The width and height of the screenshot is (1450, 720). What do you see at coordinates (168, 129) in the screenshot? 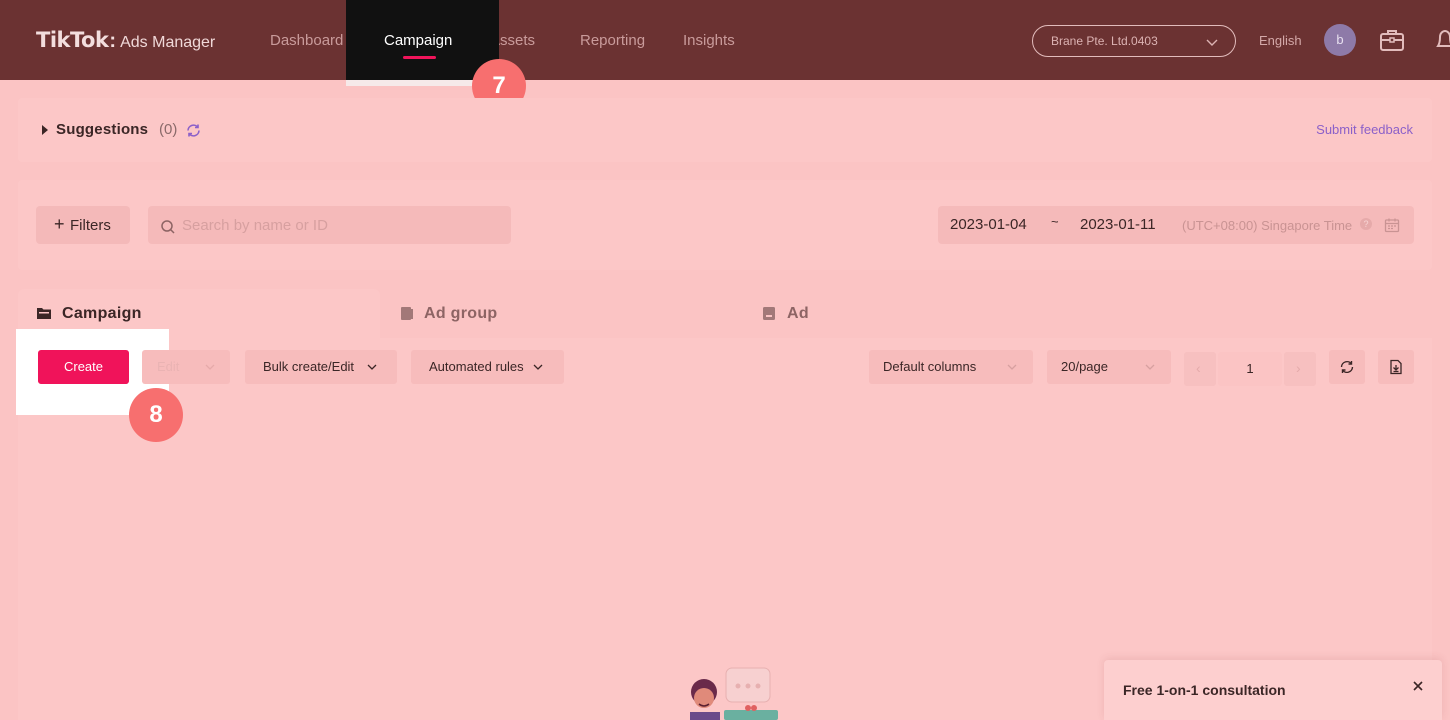
I see `suggestions-count: (0)` at bounding box center [168, 129].